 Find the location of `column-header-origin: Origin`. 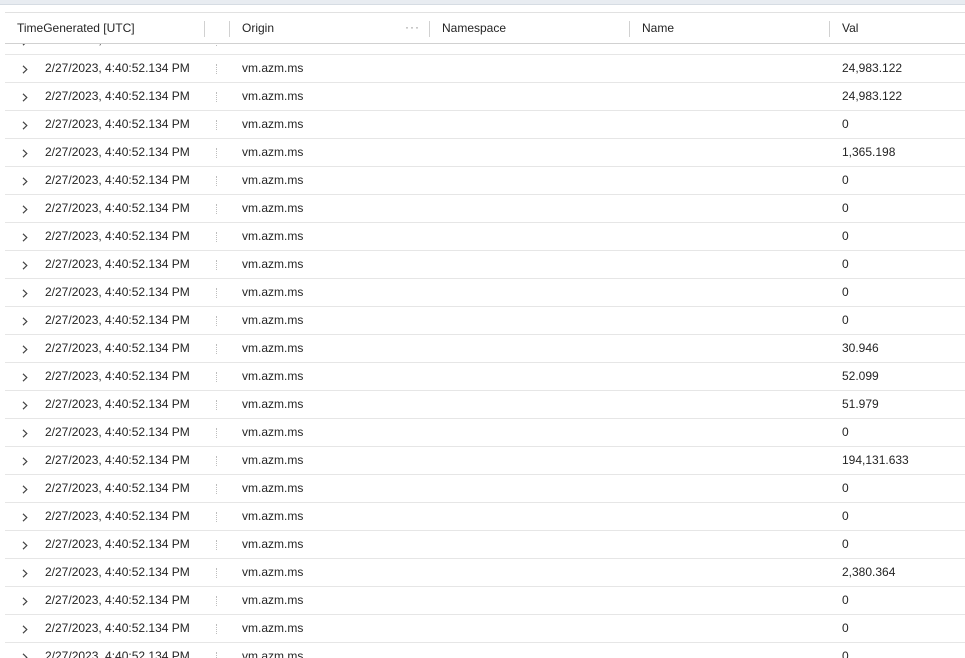

column-header-origin: Origin is located at coordinates (258, 28).